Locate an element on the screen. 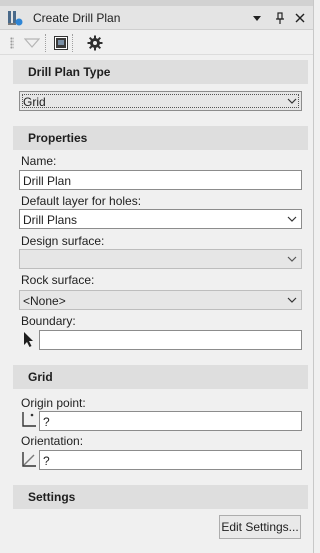 This screenshot has width=320, height=553. orientation-field: ? is located at coordinates (170, 460).